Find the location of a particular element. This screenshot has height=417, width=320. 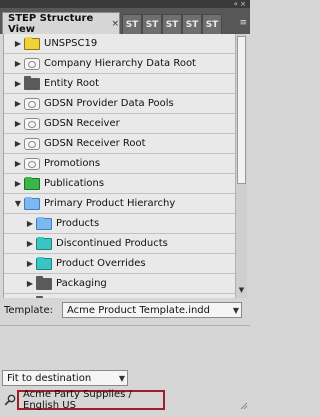

template-value: Acme Product Template.indd is located at coordinates (139, 310).